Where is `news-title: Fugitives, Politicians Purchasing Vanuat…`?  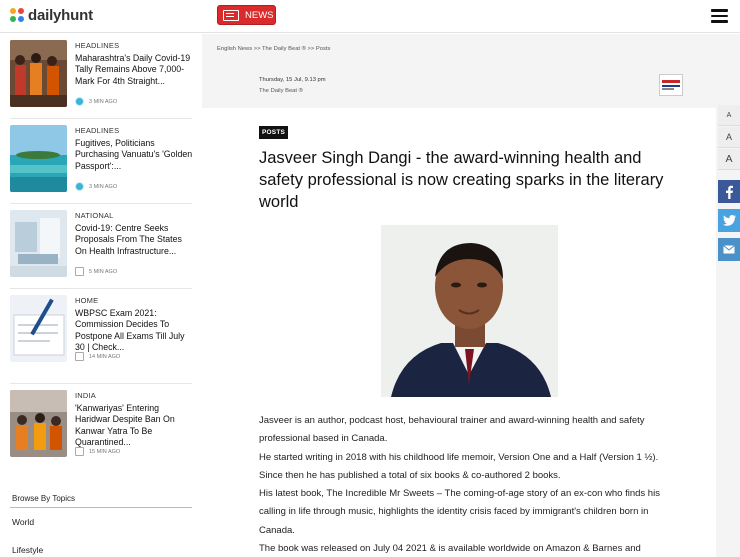
news-title: Fugitives, Politicians Purchasing Vanuat… is located at coordinates (135, 155).